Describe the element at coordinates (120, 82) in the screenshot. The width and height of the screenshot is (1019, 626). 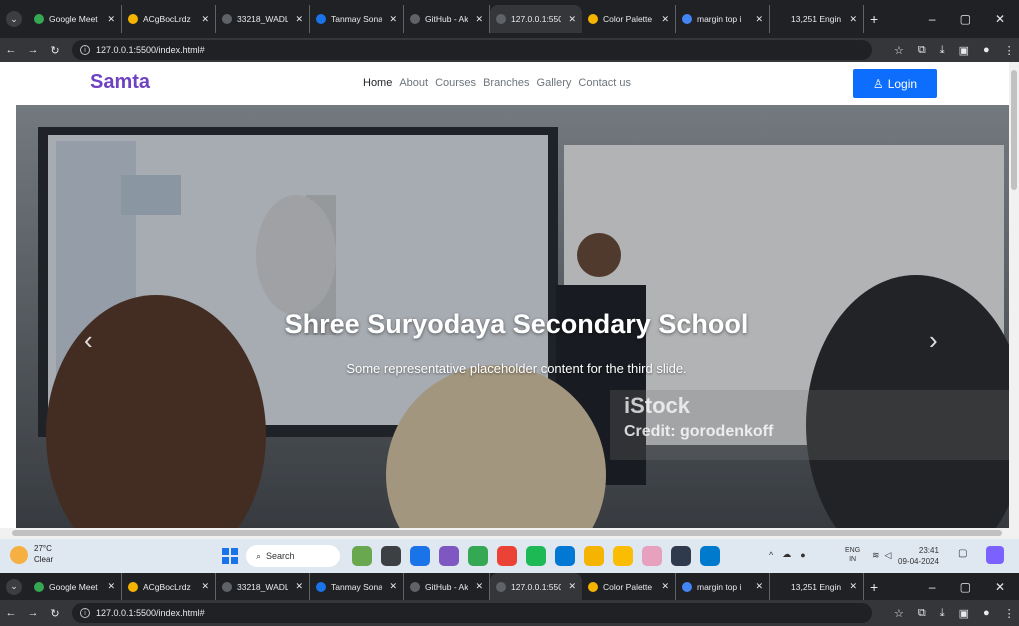
I see `brand-logo: Samta` at that location.